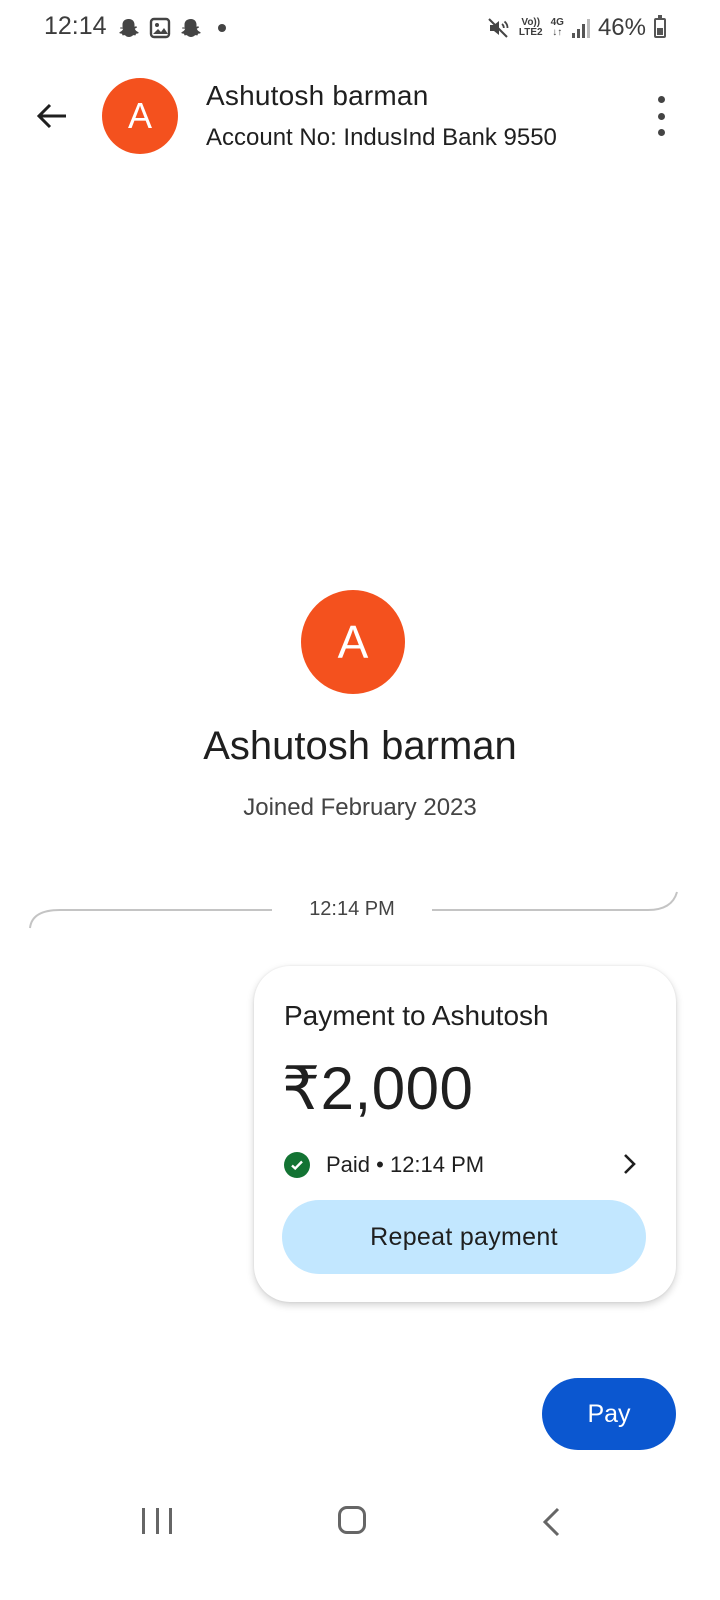 The width and height of the screenshot is (720, 1600). What do you see at coordinates (160, 28) in the screenshot?
I see `gallery-icon` at bounding box center [160, 28].